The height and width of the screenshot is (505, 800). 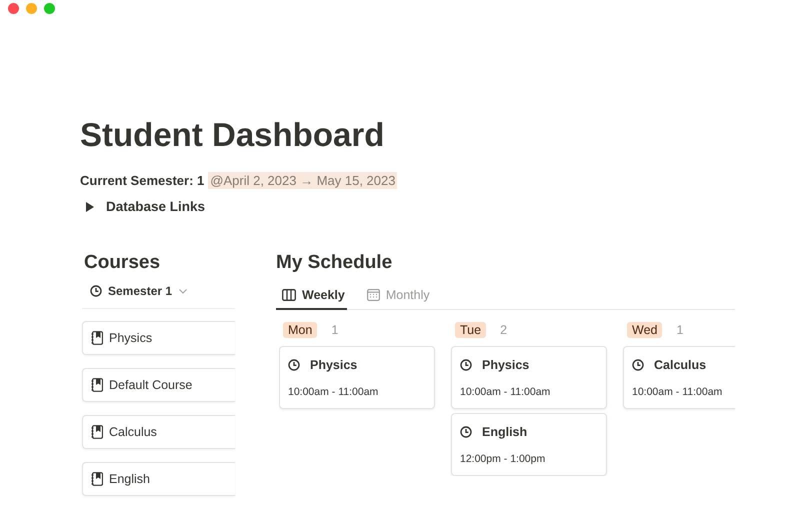 What do you see at coordinates (156, 206) in the screenshot?
I see `toggle-label: Database Links` at bounding box center [156, 206].